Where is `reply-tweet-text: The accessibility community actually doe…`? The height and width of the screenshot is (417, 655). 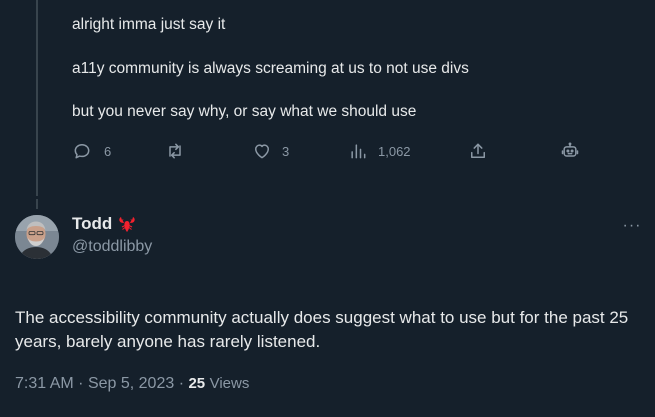
reply-tweet-text: The accessibility community actually doe… is located at coordinates (322, 329).